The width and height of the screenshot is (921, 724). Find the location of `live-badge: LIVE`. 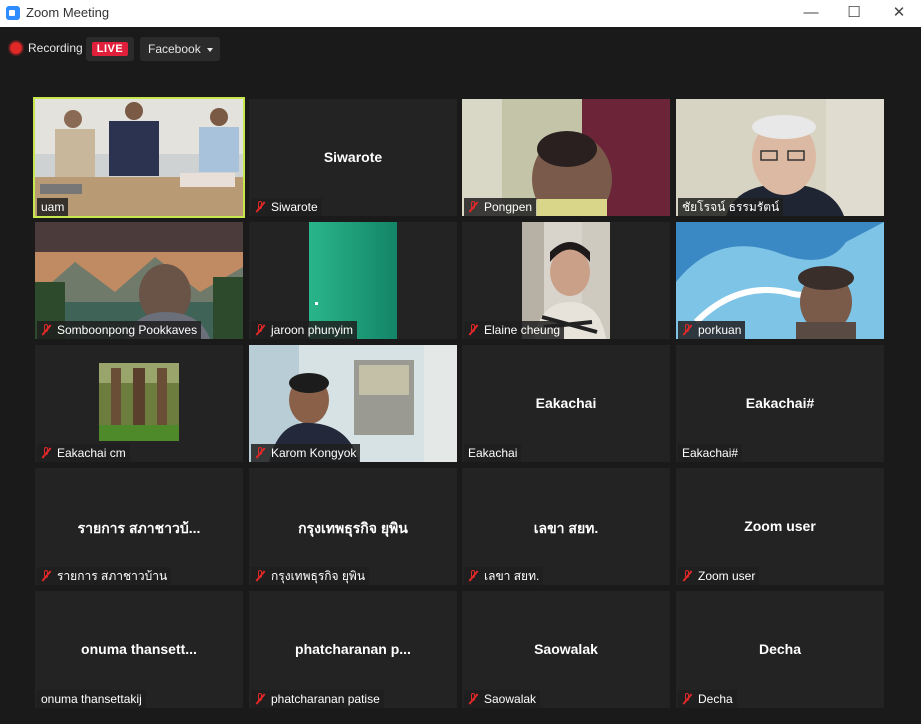

live-badge: LIVE is located at coordinates (110, 49).